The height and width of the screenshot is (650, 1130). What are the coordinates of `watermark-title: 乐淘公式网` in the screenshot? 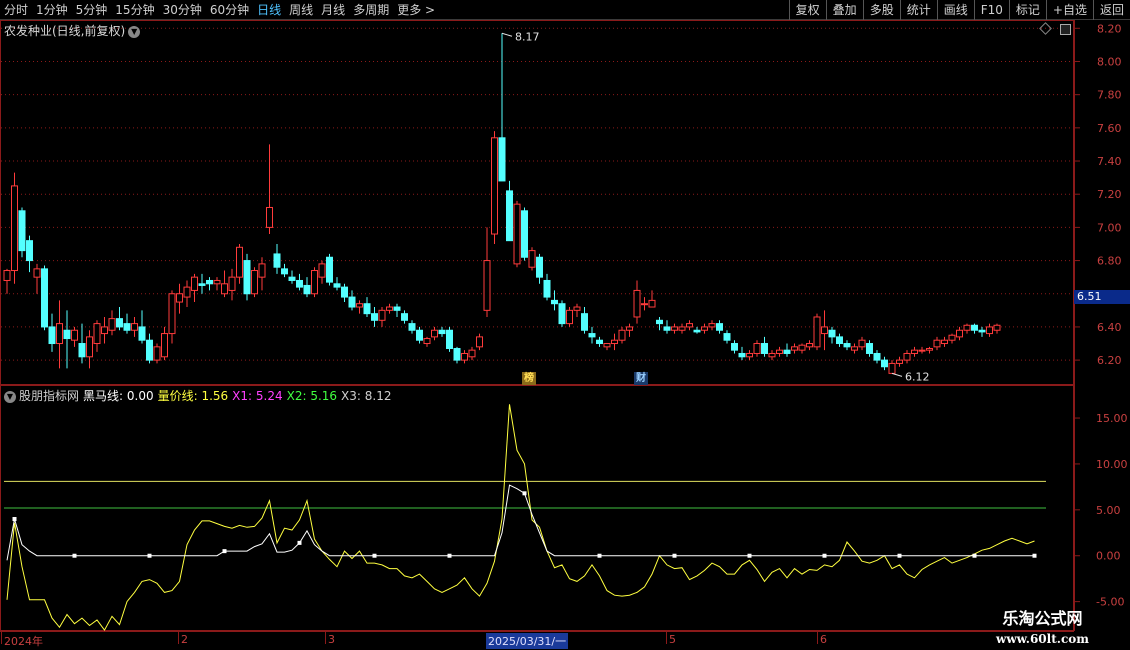 It's located at (1042, 618).